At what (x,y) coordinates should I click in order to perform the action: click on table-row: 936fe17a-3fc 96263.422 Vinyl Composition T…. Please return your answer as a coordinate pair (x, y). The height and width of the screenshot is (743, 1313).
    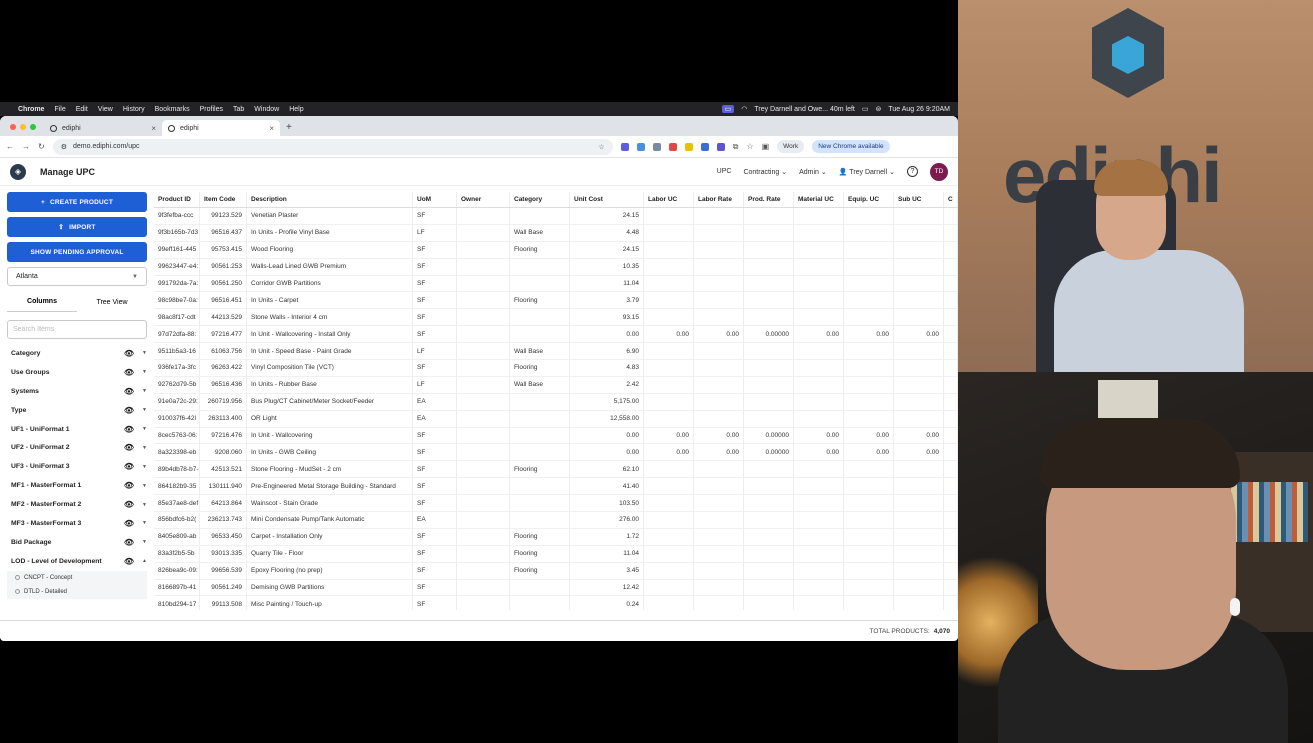
    Looking at the image, I should click on (556, 368).